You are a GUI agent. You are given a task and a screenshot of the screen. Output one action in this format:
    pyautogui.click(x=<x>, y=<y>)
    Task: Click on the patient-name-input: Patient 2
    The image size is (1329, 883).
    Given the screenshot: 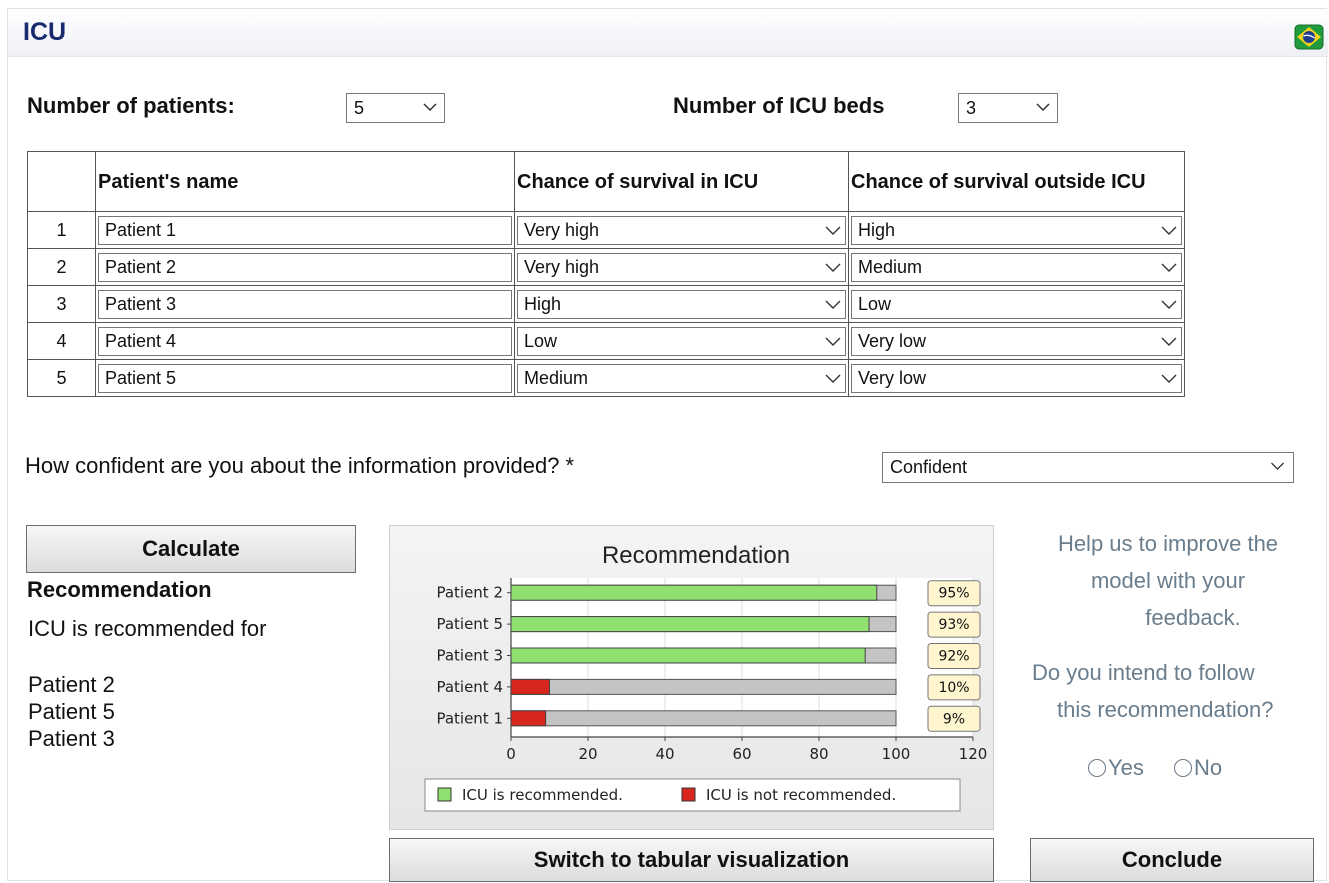 What is the action you would take?
    pyautogui.click(x=305, y=267)
    